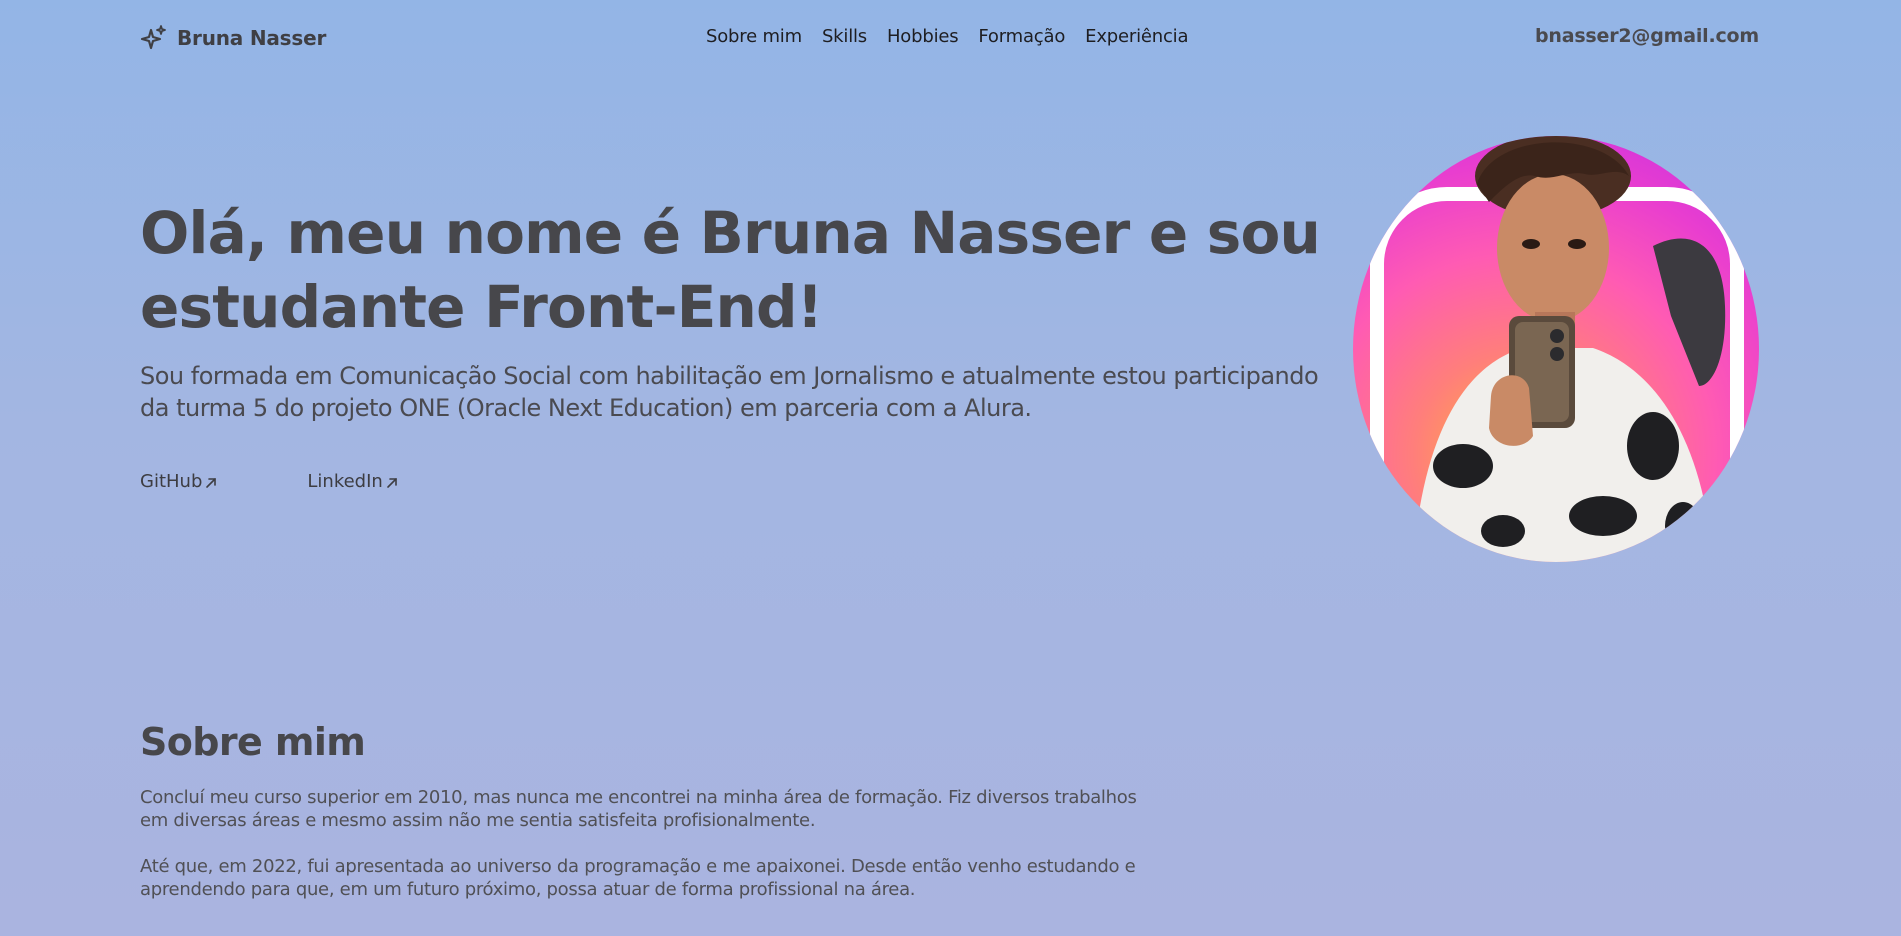  I want to click on nav-item-experiencia: Experiência, so click(1136, 36).